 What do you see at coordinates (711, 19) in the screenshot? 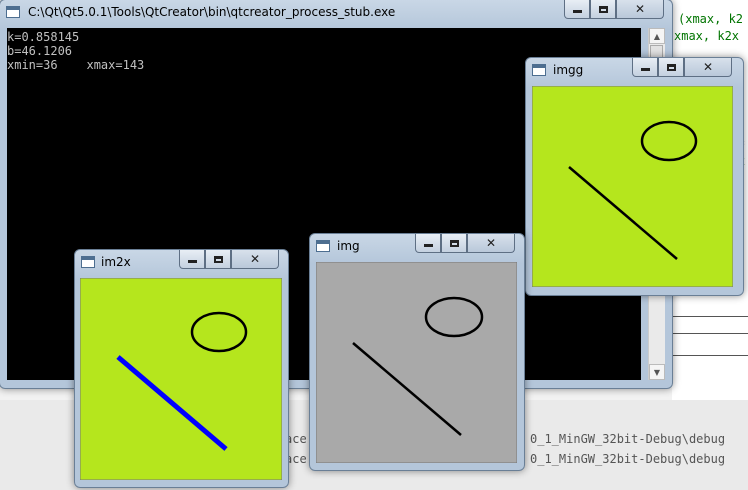
I see `code-line: (xmax, k2` at bounding box center [711, 19].